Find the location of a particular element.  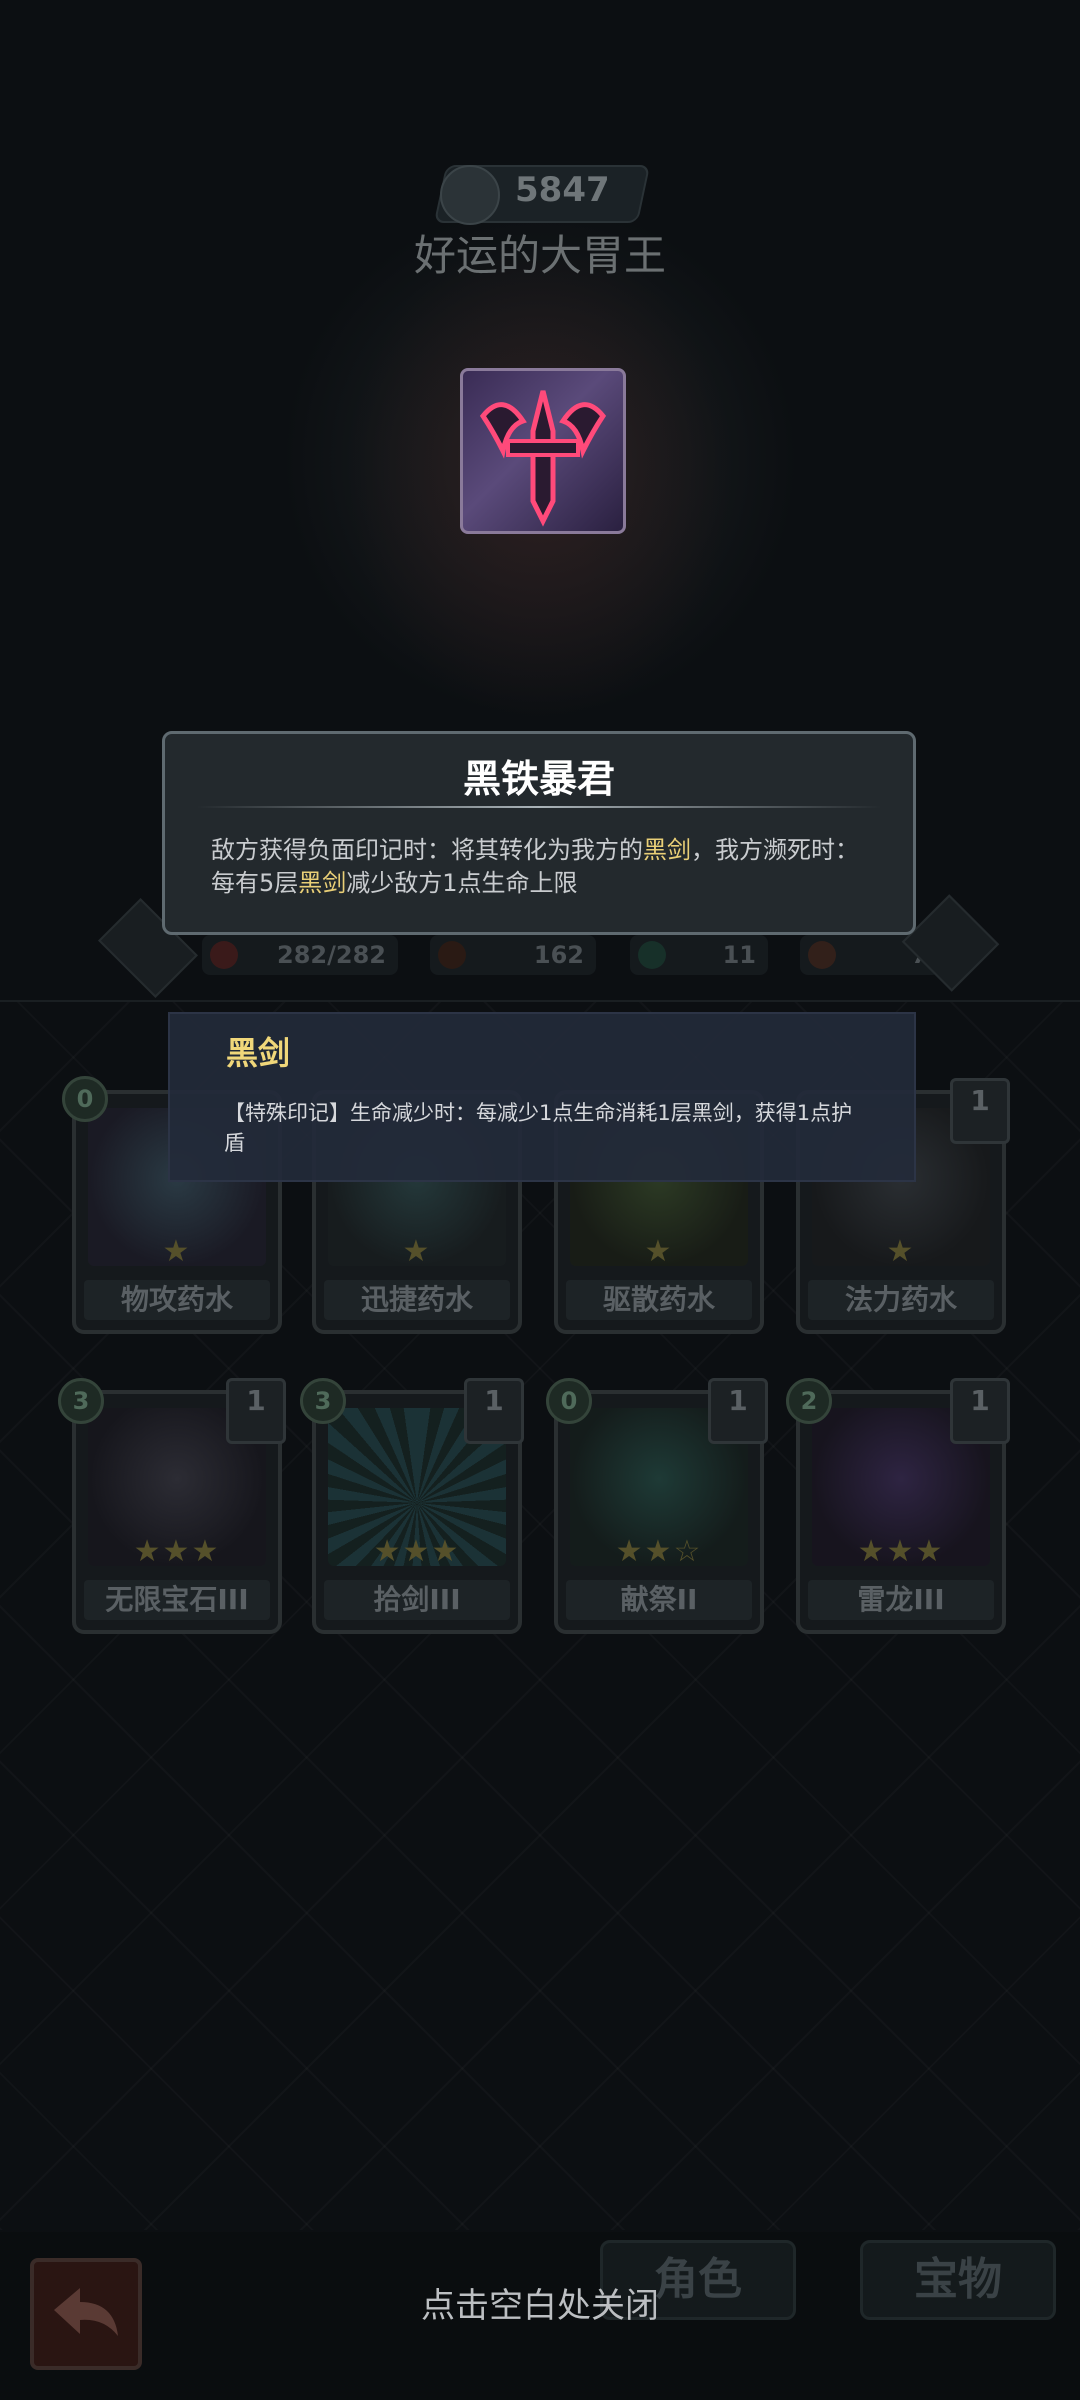

sword-icon is located at coordinates (452, 955).